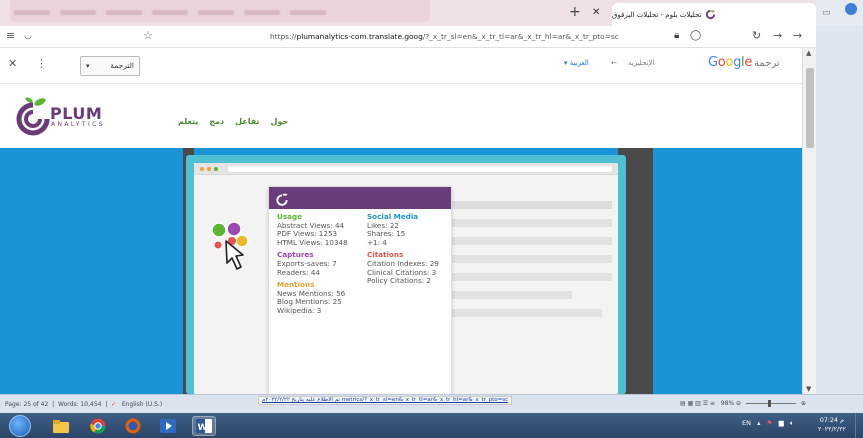  Describe the element at coordinates (859, 425) in the screenshot. I see `show-desktop-button` at that location.